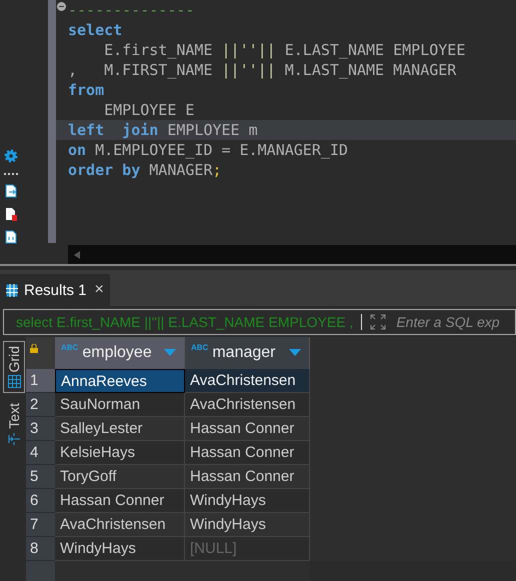 The height and width of the screenshot is (581, 516). Describe the element at coordinates (378, 322) in the screenshot. I see `expand-icon` at that location.